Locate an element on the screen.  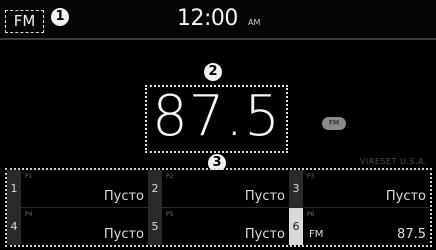
preset-number: 1 is located at coordinates (14, 188).